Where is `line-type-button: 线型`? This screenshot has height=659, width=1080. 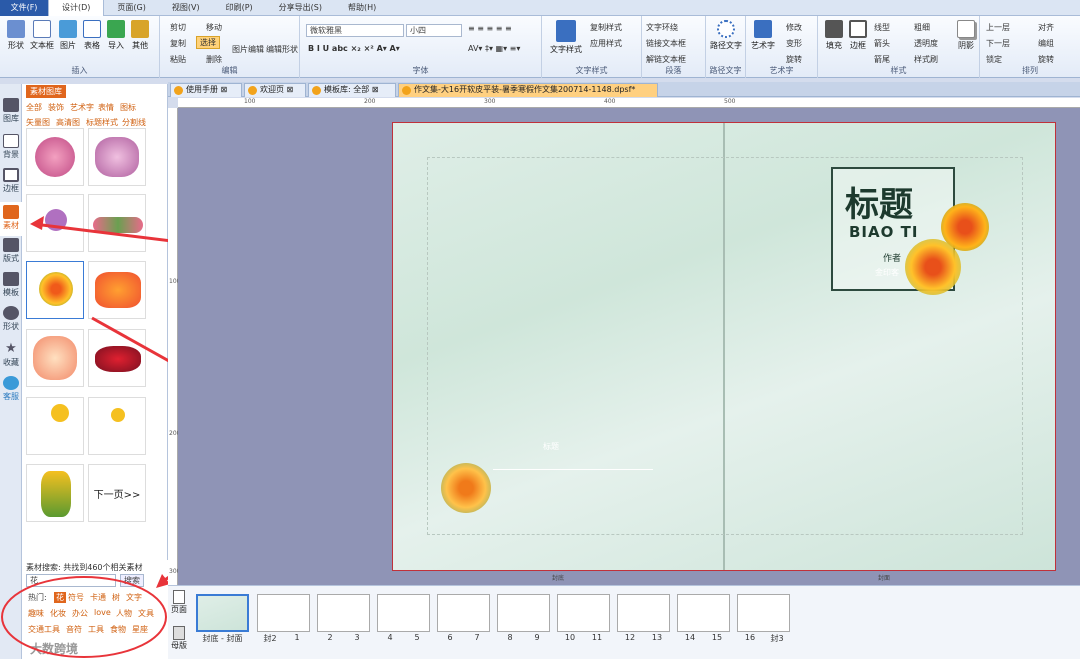
line-type-button: 线型 is located at coordinates (882, 27).